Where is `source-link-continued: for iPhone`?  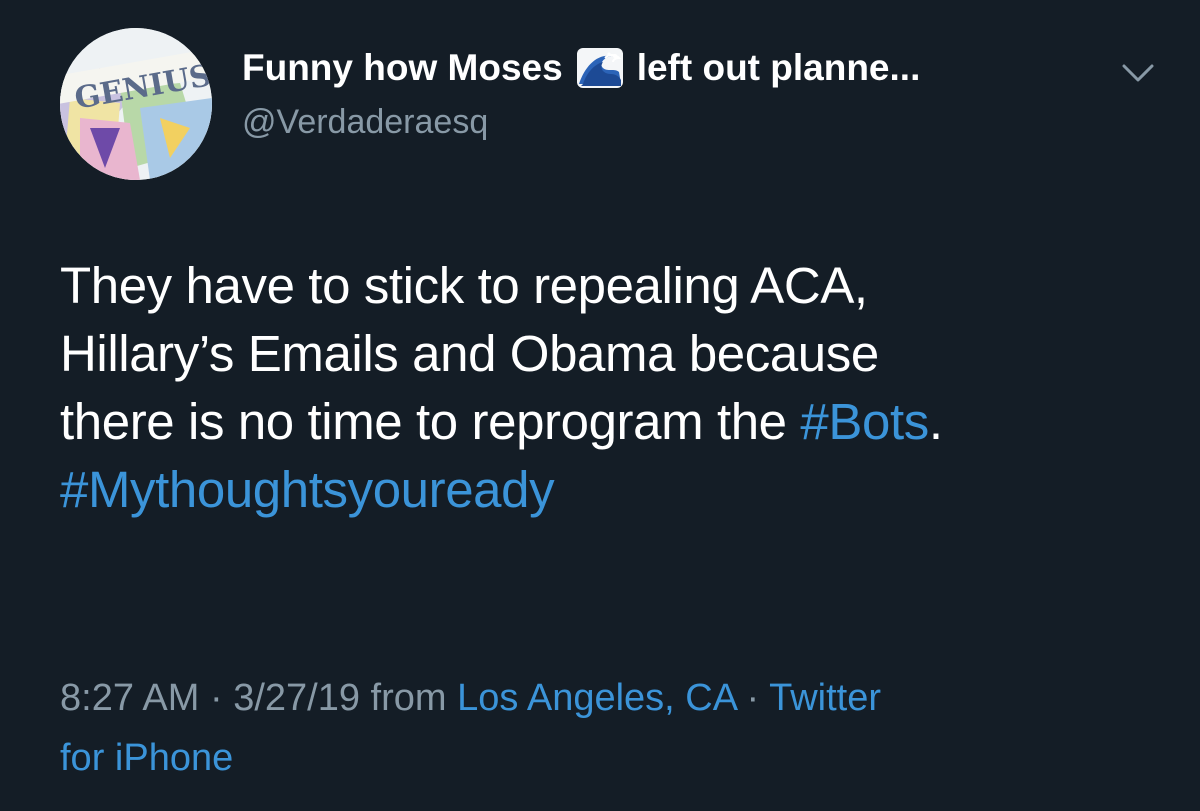
source-link-continued: for iPhone is located at coordinates (146, 758).